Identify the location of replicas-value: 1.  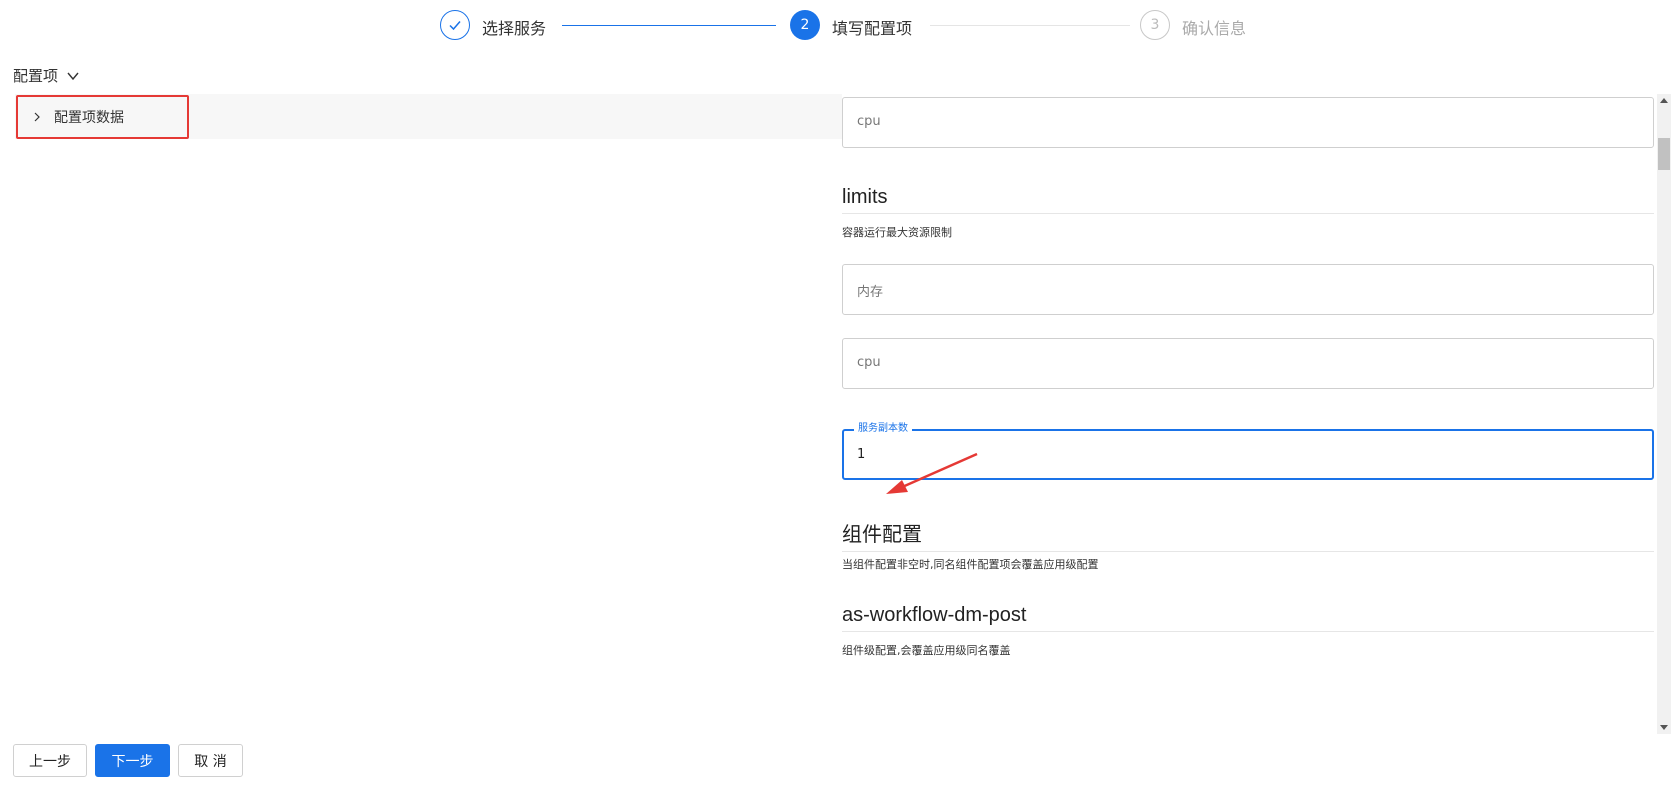
(861, 454).